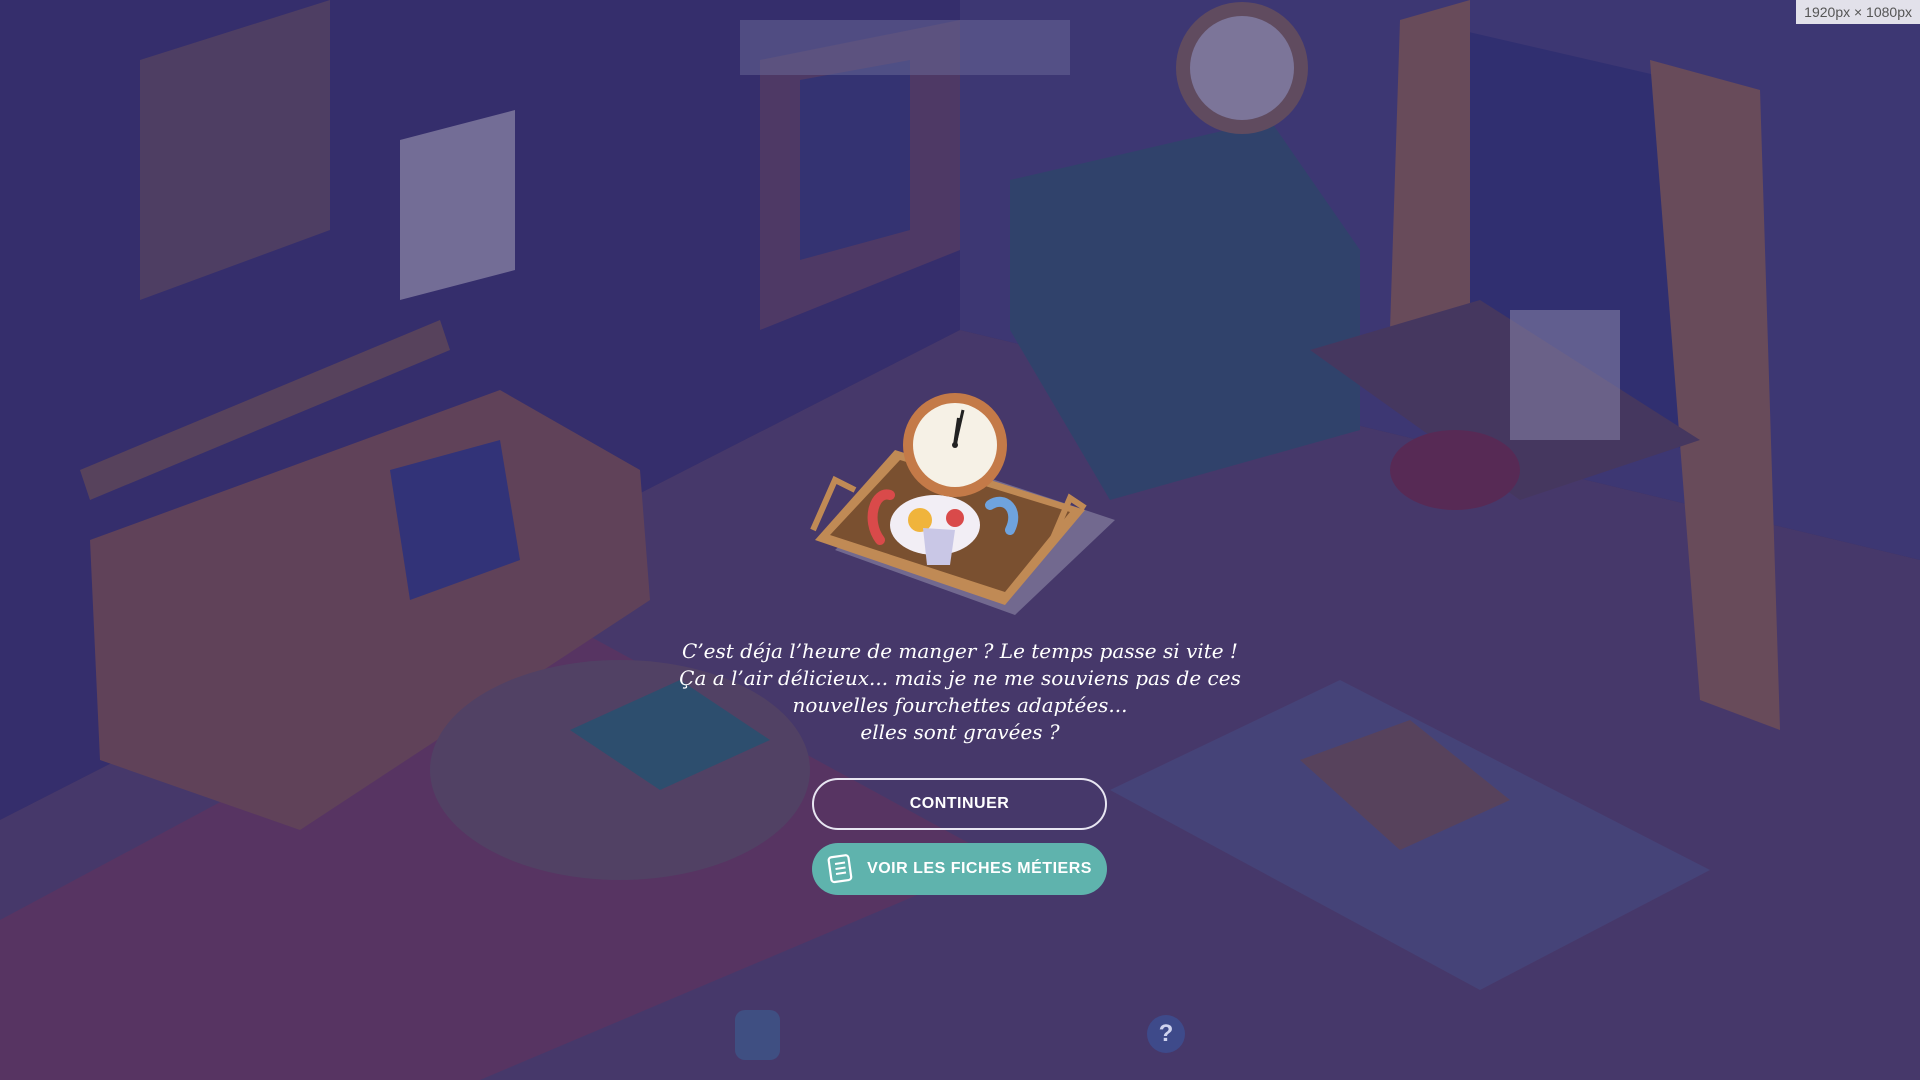 The image size is (1920, 1080). I want to click on cup, so click(939, 546).